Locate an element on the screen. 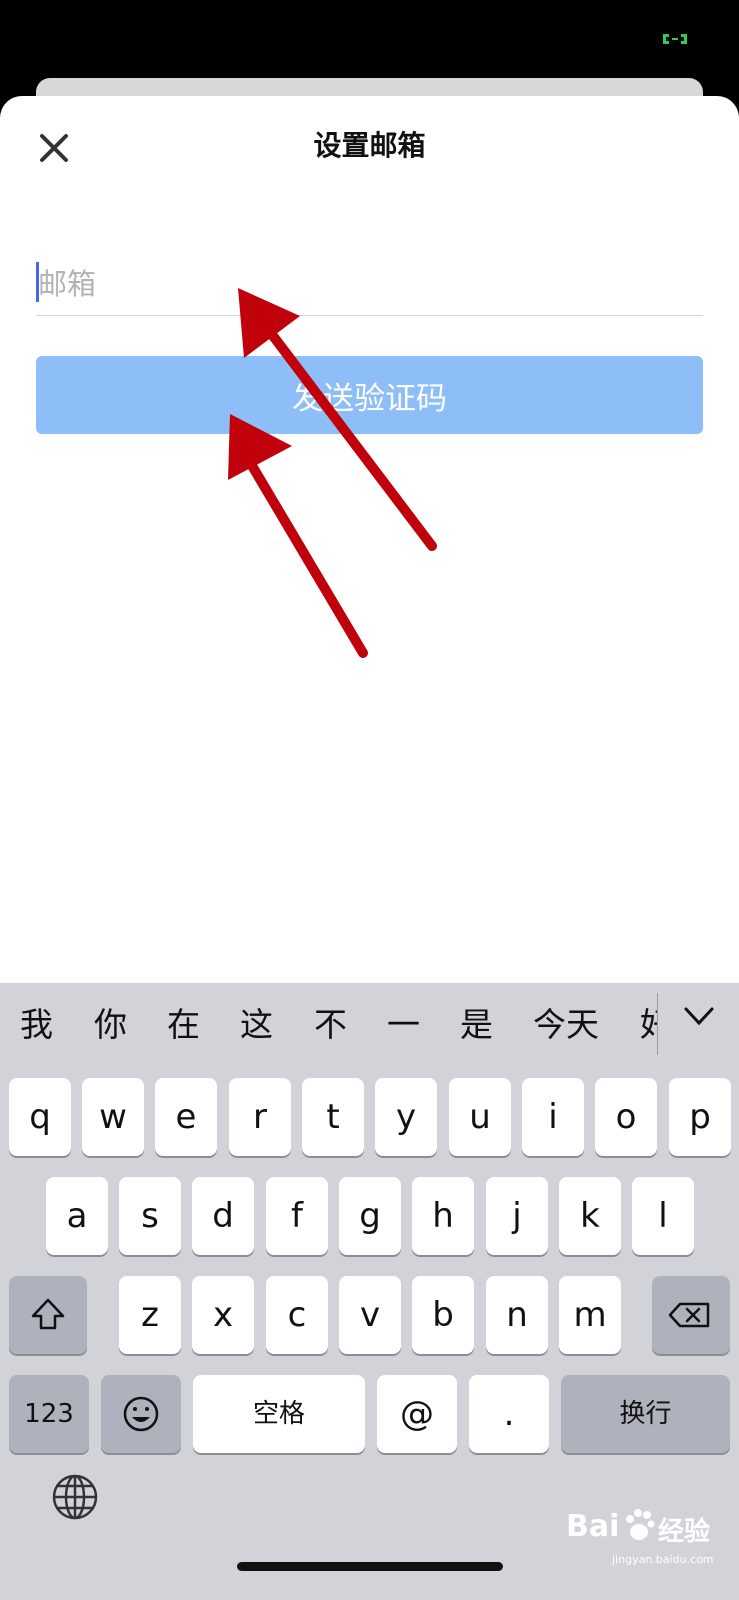 This screenshot has width=739, height=1600. annotation-arrows is located at coordinates (332, 473).